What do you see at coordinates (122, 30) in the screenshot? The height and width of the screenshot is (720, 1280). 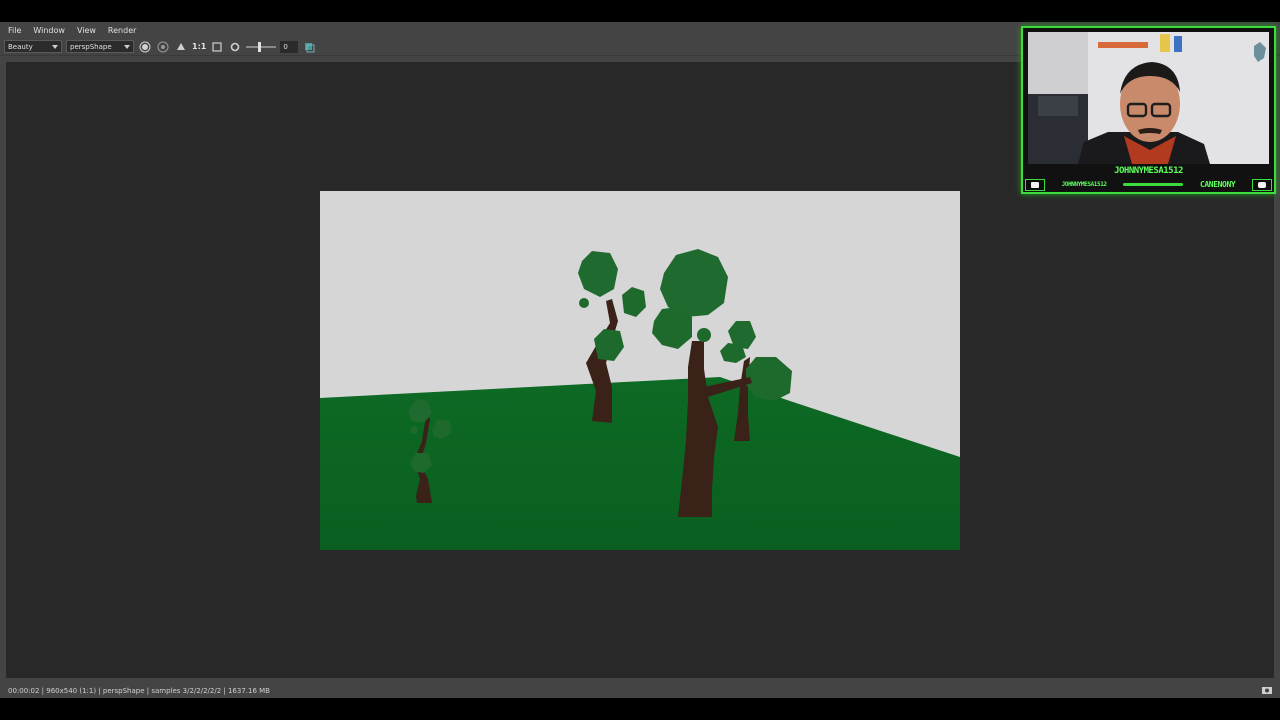 I see `menu-render: Render` at bounding box center [122, 30].